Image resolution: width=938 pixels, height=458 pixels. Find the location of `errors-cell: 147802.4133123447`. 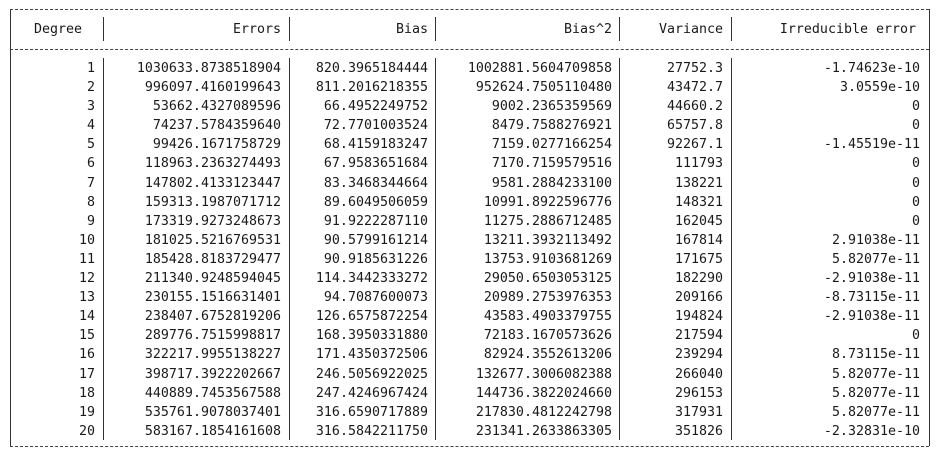

errors-cell: 147802.4133123447 is located at coordinates (212, 183).